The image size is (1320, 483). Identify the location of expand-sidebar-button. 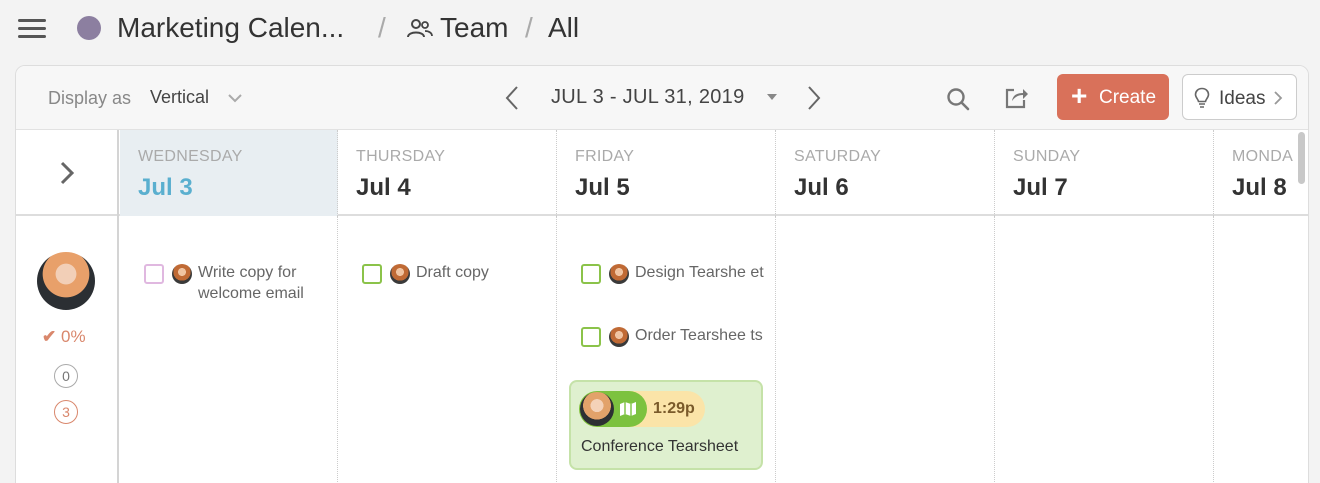
(67, 173).